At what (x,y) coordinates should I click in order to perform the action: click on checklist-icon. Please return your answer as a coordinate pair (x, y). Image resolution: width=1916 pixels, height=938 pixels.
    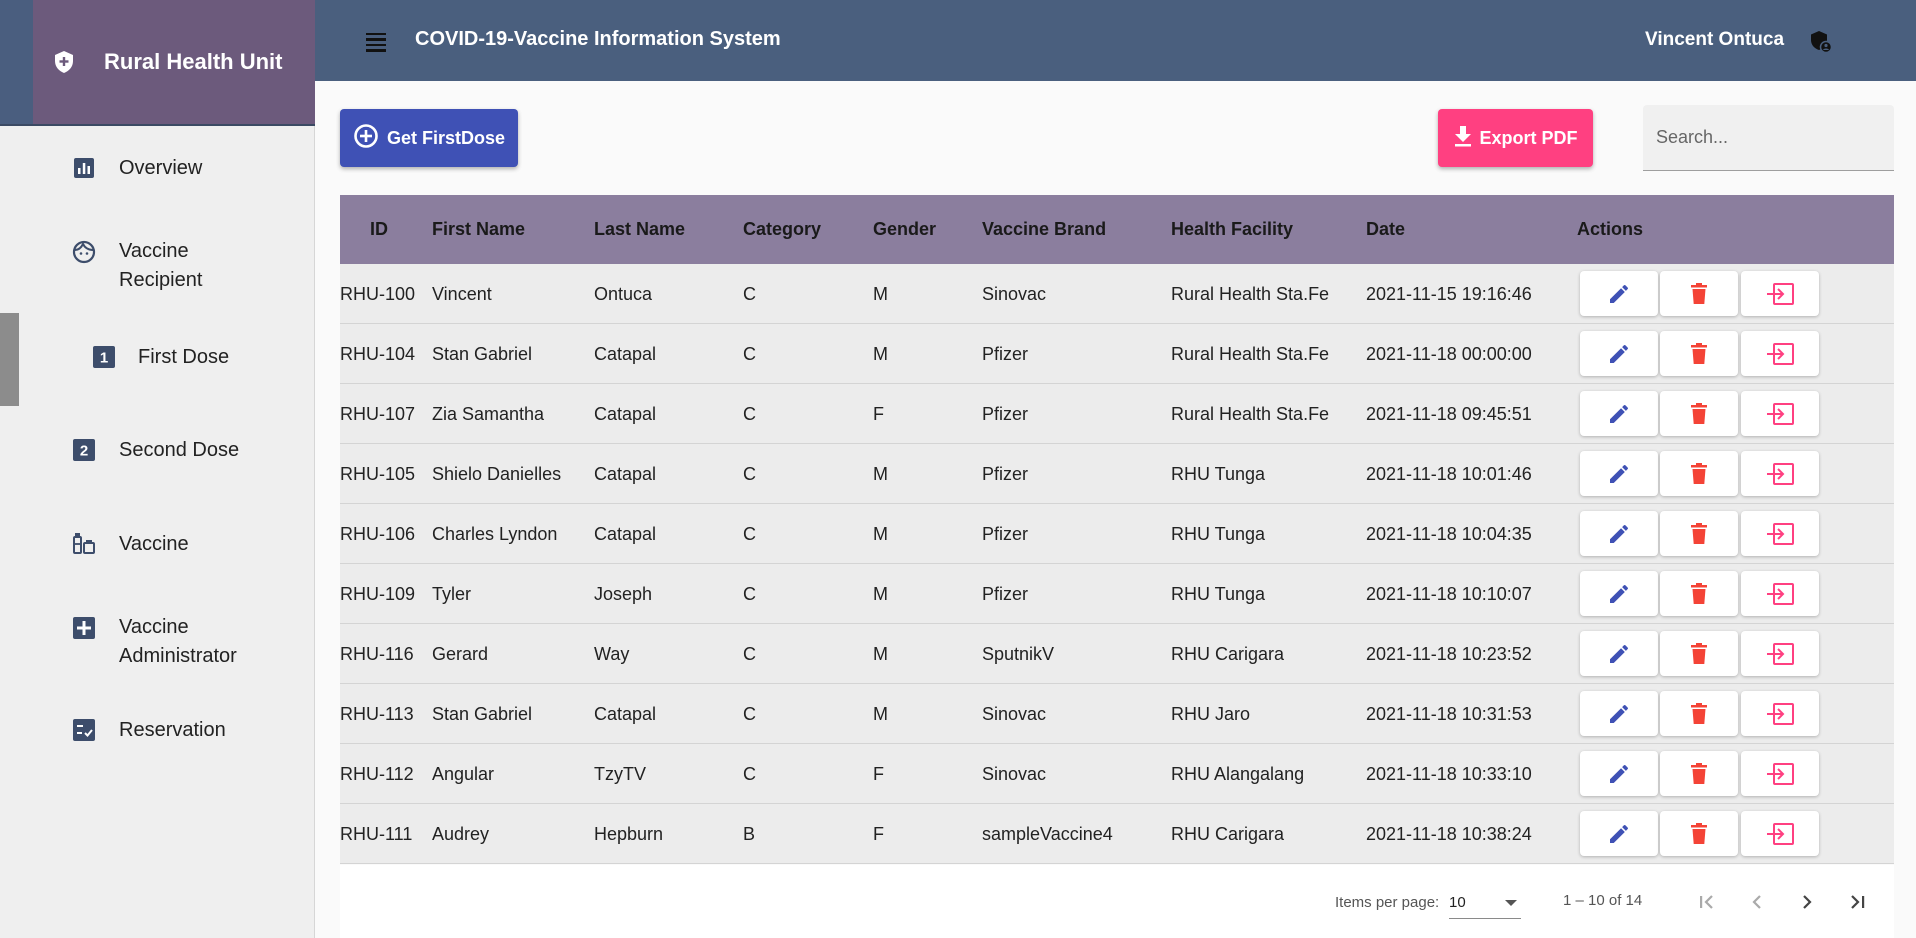
    Looking at the image, I should click on (84, 730).